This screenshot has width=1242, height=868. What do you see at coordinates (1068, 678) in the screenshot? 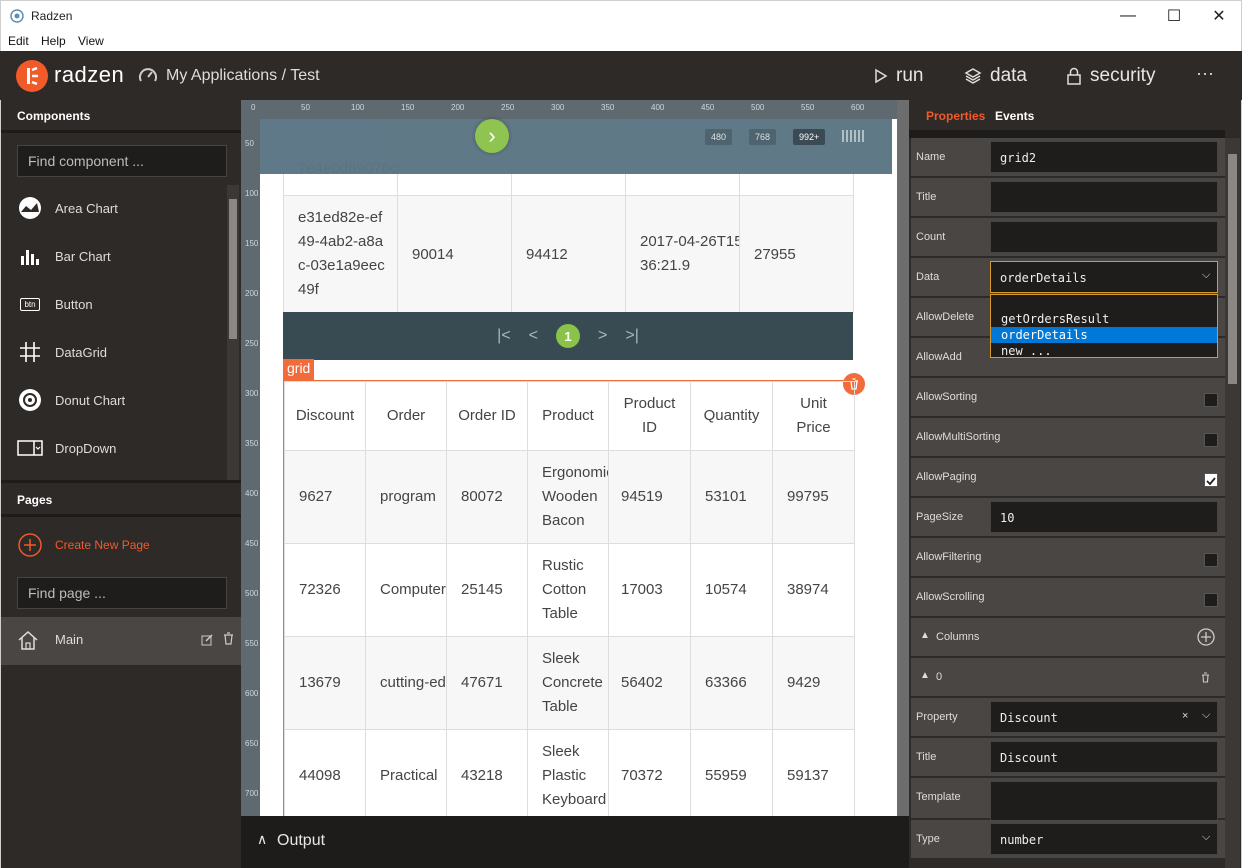
I see `column-0-section: ▲ 0` at bounding box center [1068, 678].